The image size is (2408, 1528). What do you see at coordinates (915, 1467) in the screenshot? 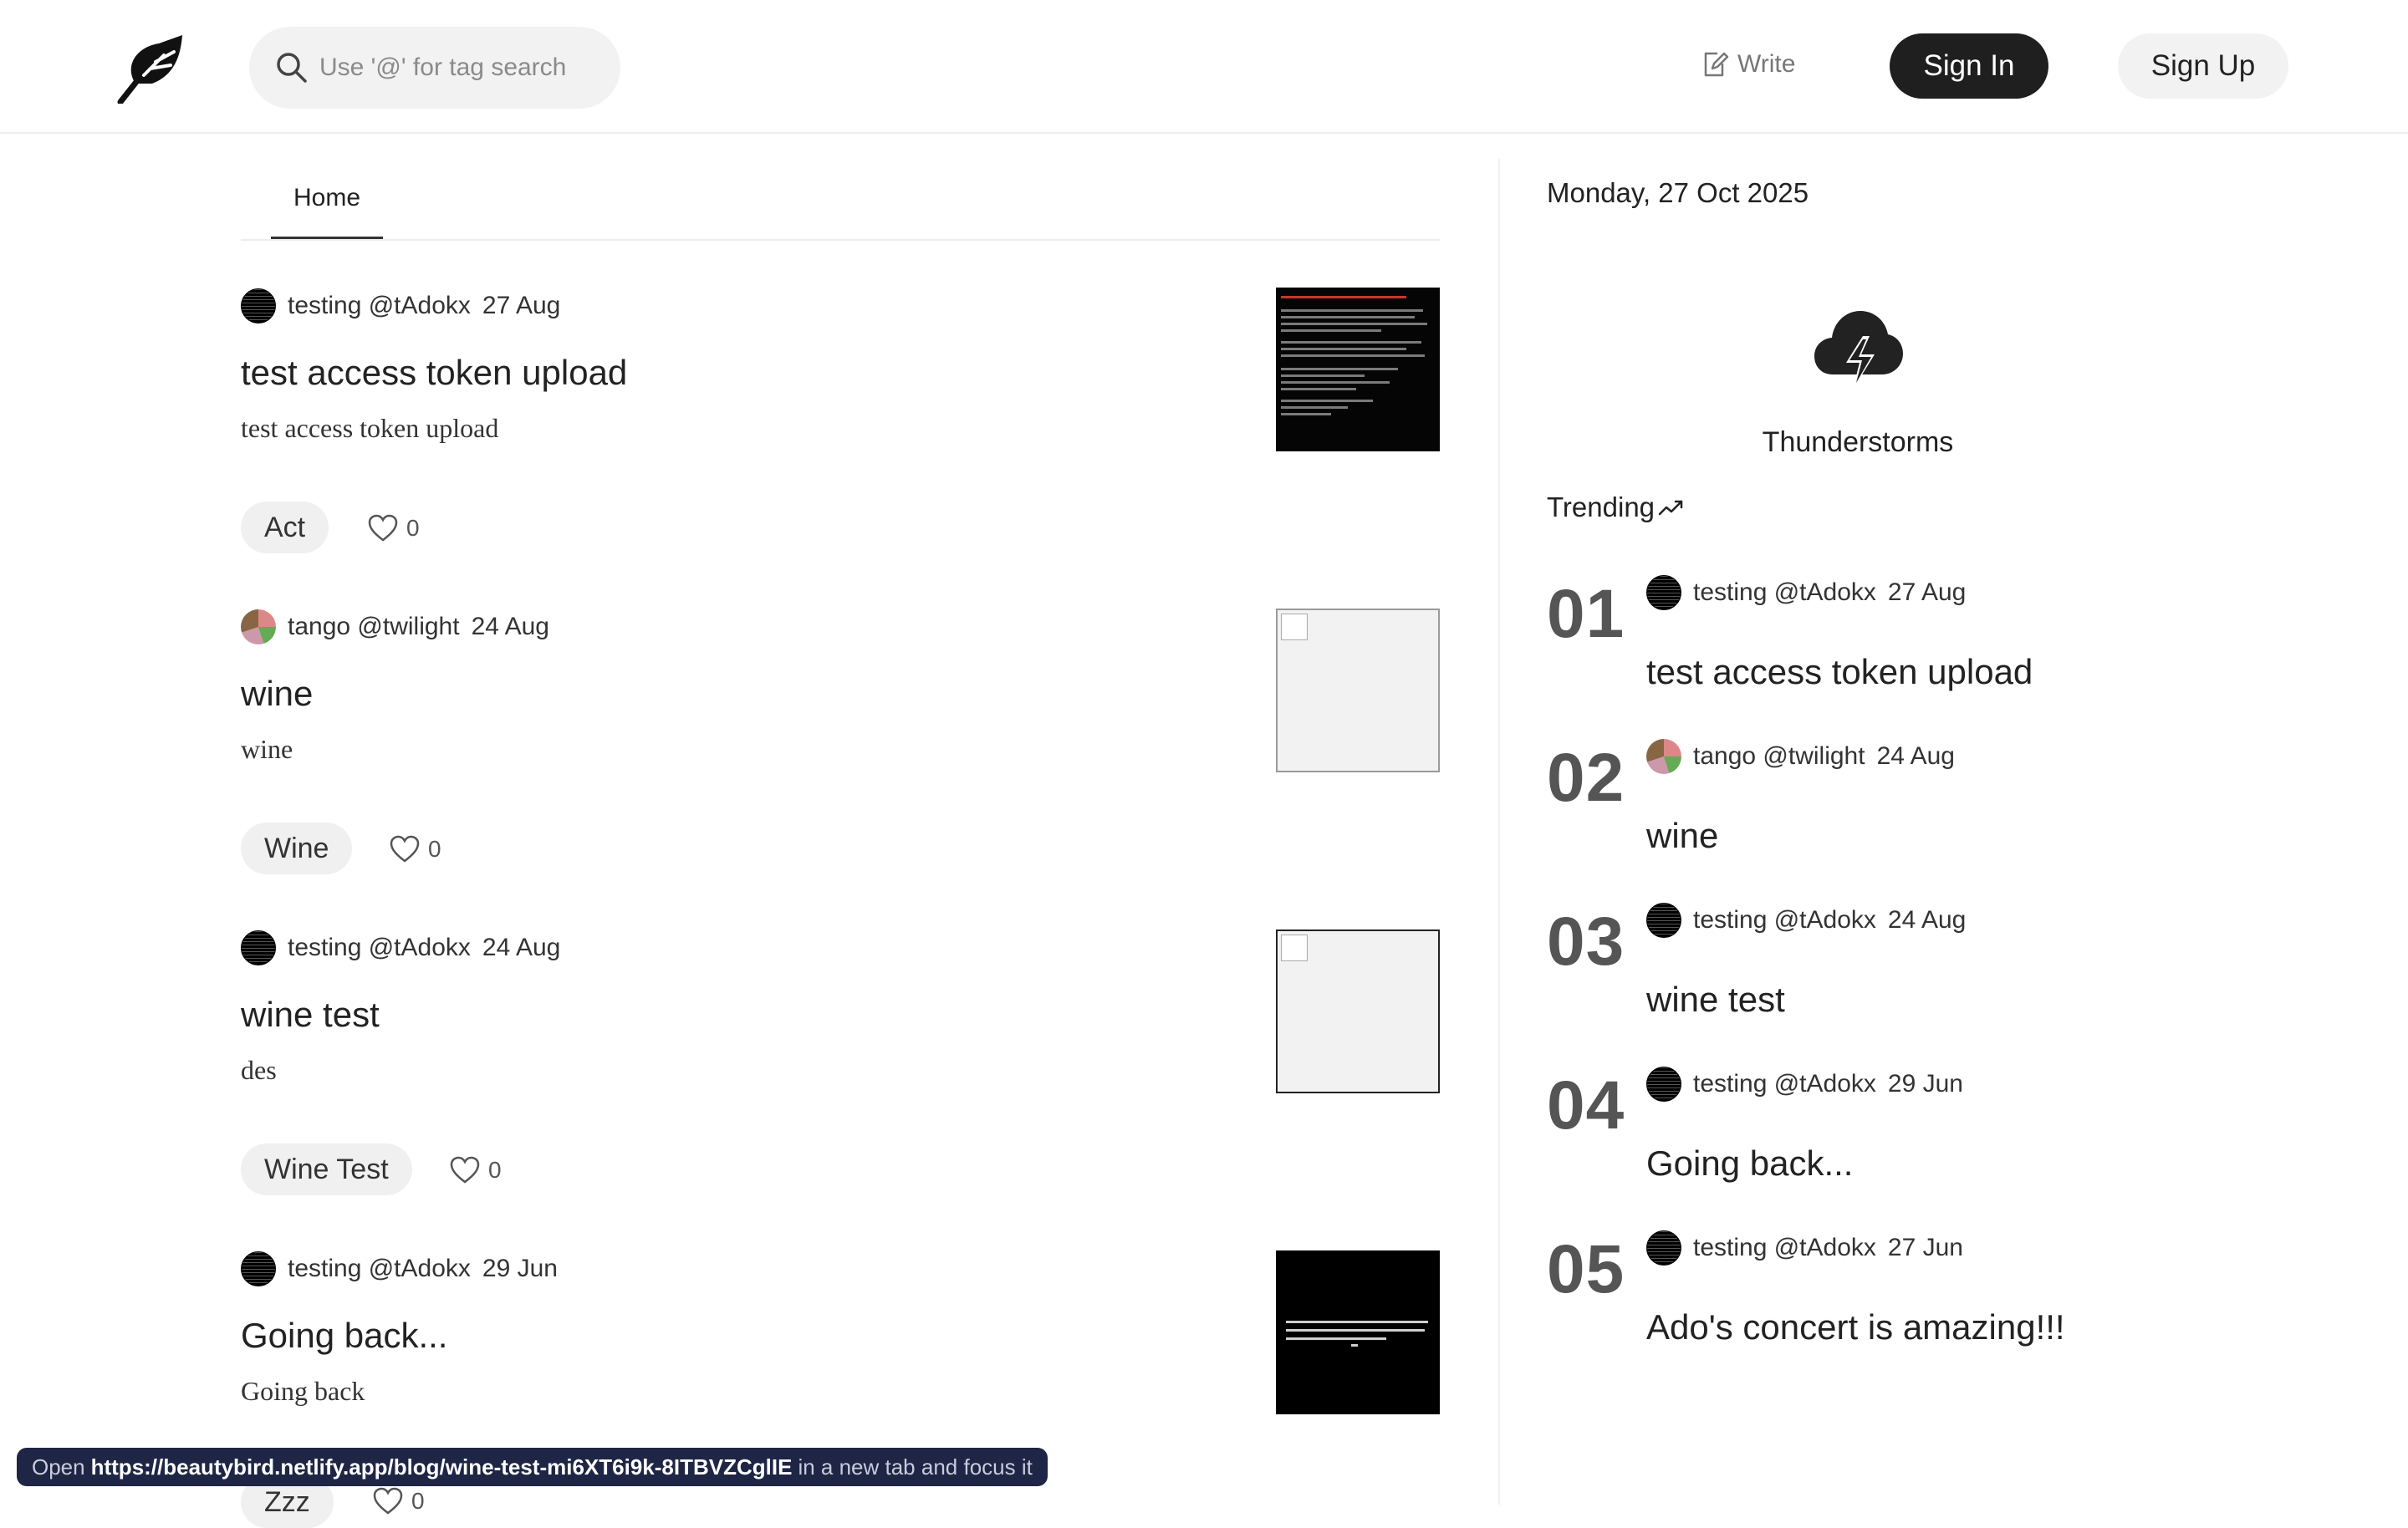
I see `status-suffix: in a new tab and focus it` at bounding box center [915, 1467].